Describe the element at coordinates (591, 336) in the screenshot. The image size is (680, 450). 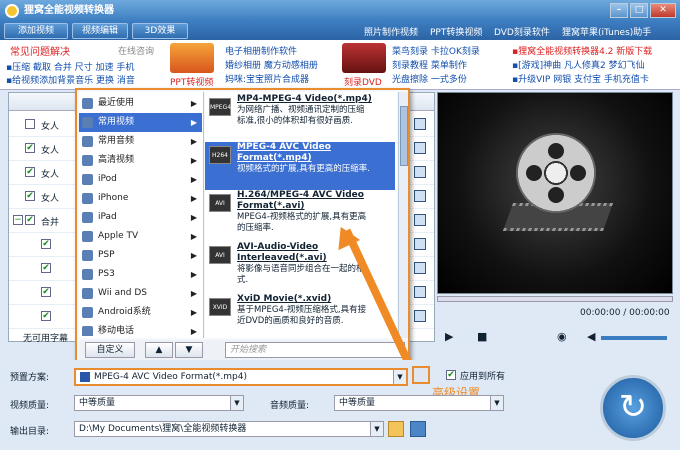
I see `volume-icon: ◀` at that location.